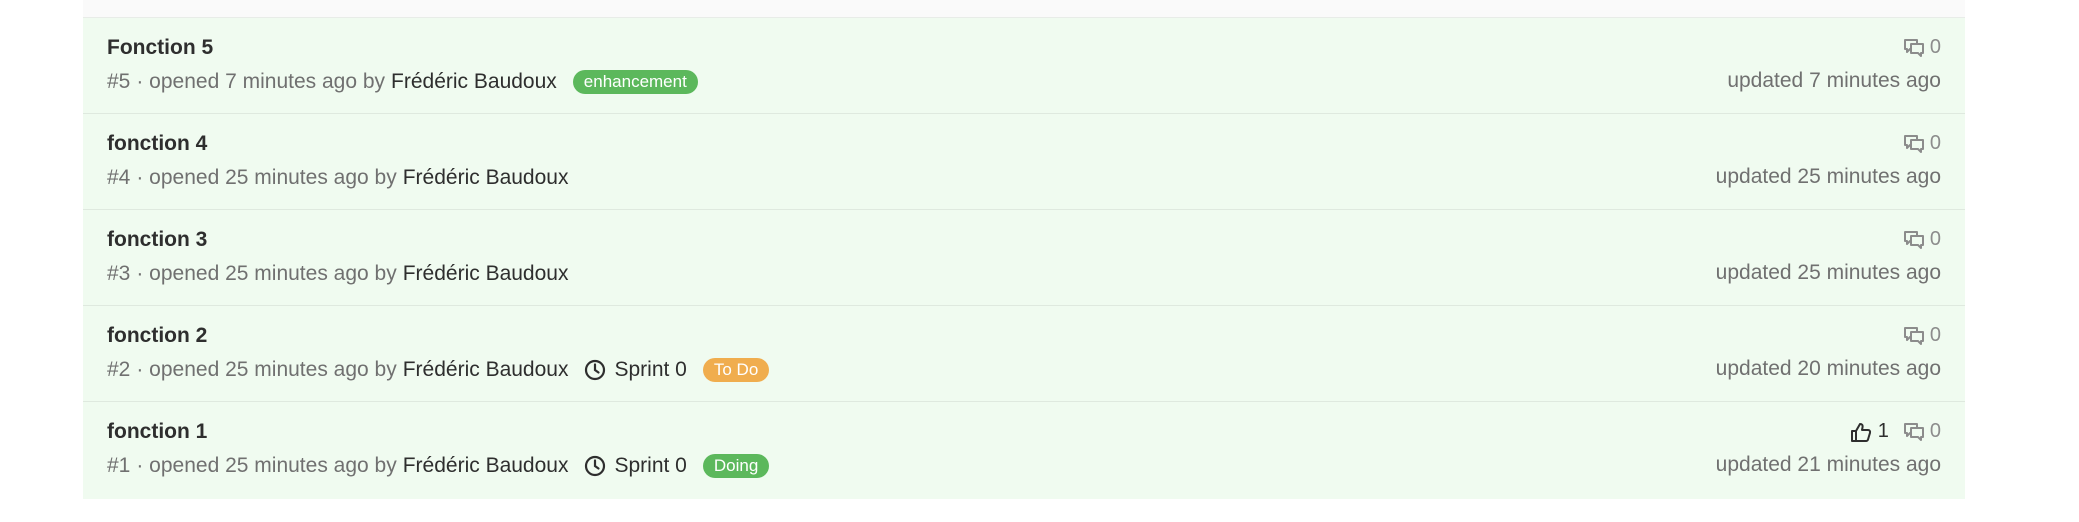  What do you see at coordinates (160, 48) in the screenshot?
I see `issue-title: Fonction 5` at bounding box center [160, 48].